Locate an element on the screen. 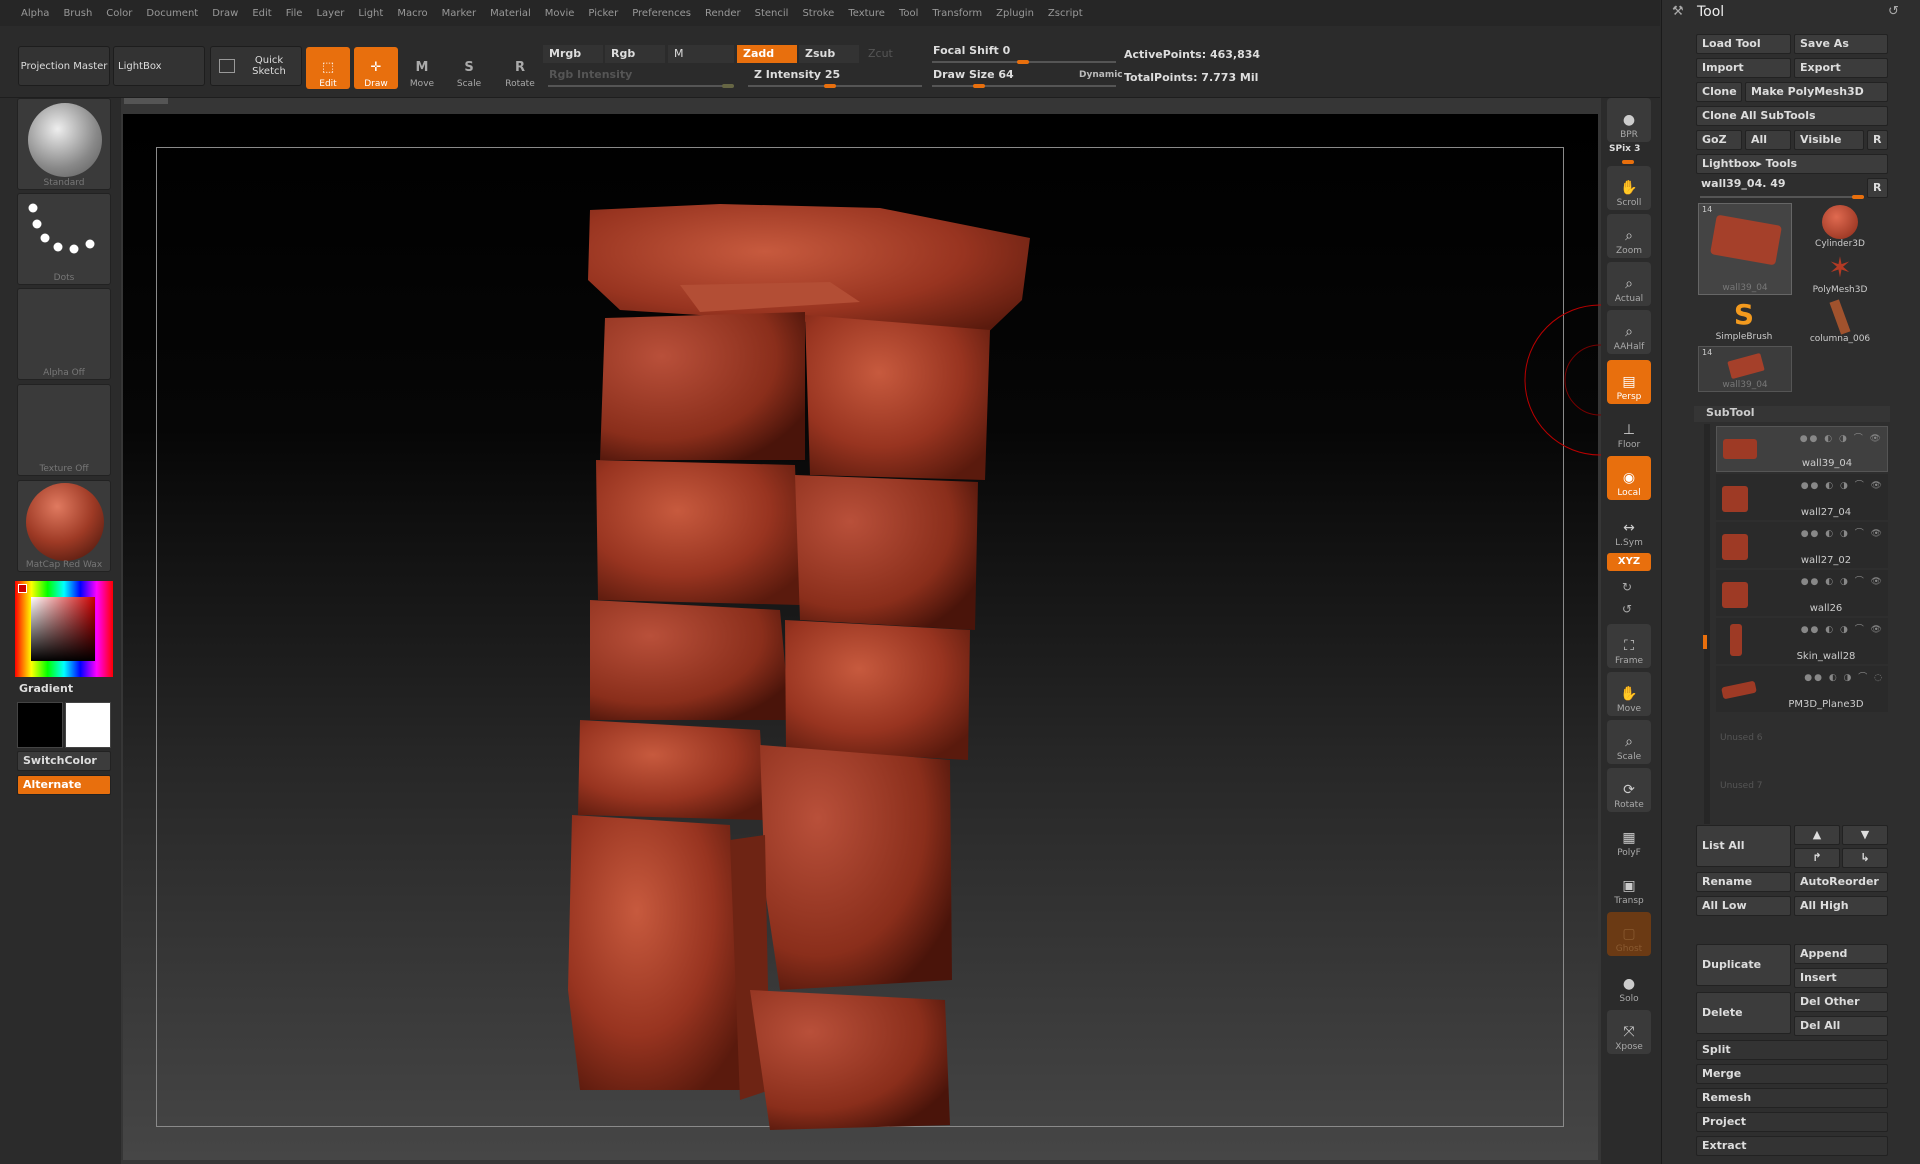 The image size is (1920, 1164). z-intensity-slider: Z Intensity 25 is located at coordinates (808, 75).